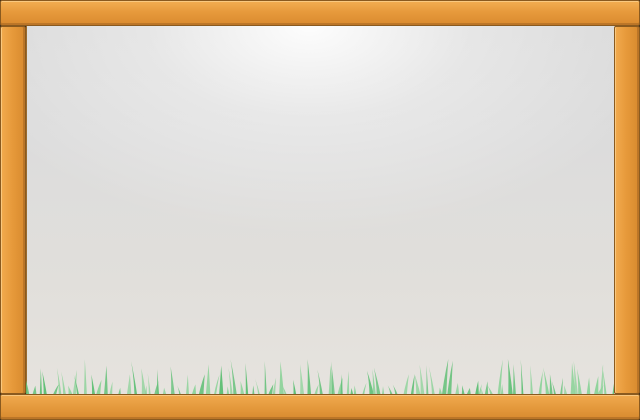 This screenshot has width=640, height=420. What do you see at coordinates (320, 13) in the screenshot?
I see `wood-frame-top` at bounding box center [320, 13].